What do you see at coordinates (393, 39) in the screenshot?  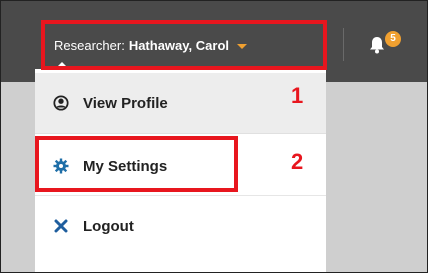 I see `notification-count-badge: 5` at bounding box center [393, 39].